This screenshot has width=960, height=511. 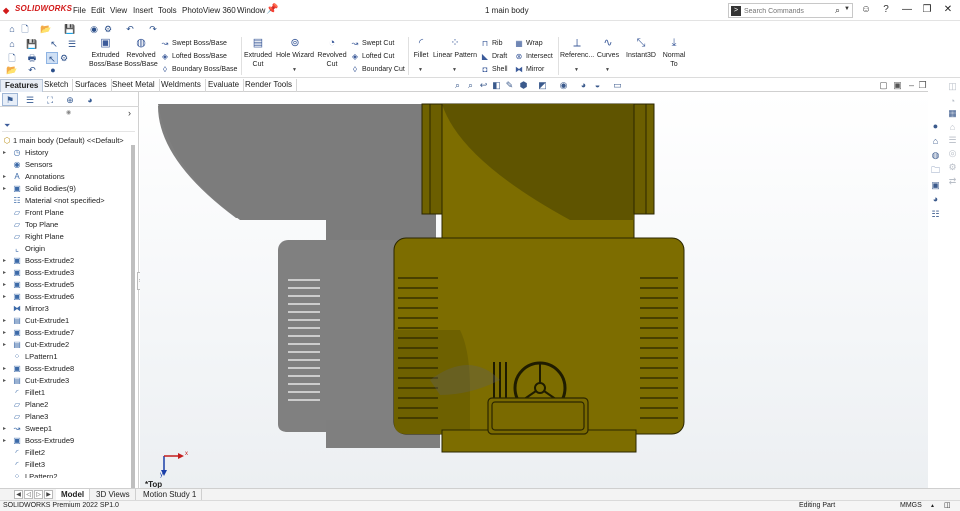 I want to click on search-icon: ⌕, so click(x=837, y=10).